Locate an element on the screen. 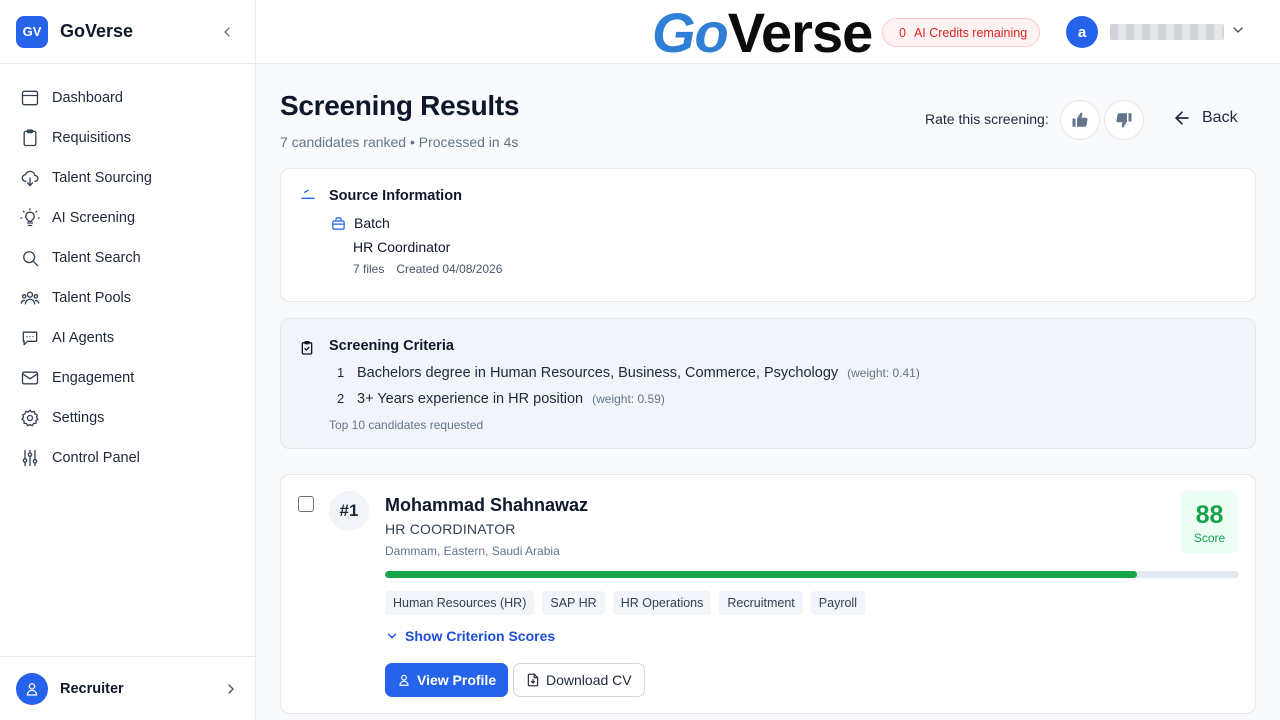 The height and width of the screenshot is (720, 1280). sidebar-item-talent-sourcing: Talent Sourcing is located at coordinates (127, 178).